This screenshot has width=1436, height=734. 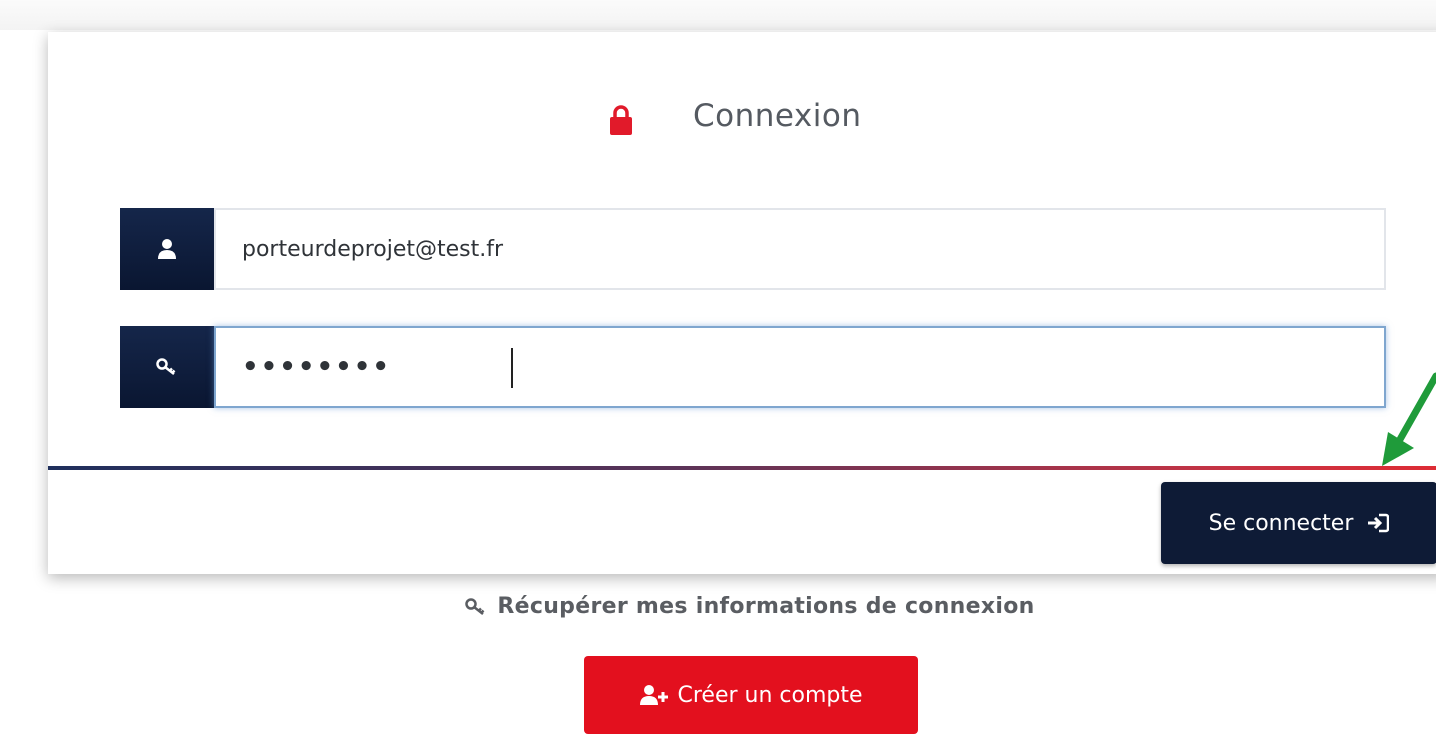 I want to click on card-header: Connexion, so click(x=742, y=120).